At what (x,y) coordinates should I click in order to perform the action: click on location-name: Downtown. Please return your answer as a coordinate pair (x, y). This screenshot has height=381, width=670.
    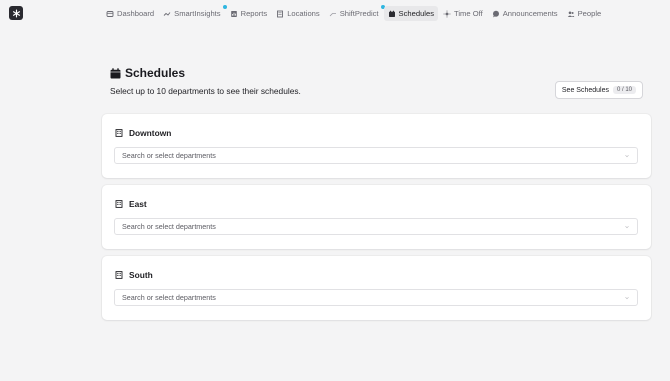
    Looking at the image, I should click on (150, 133).